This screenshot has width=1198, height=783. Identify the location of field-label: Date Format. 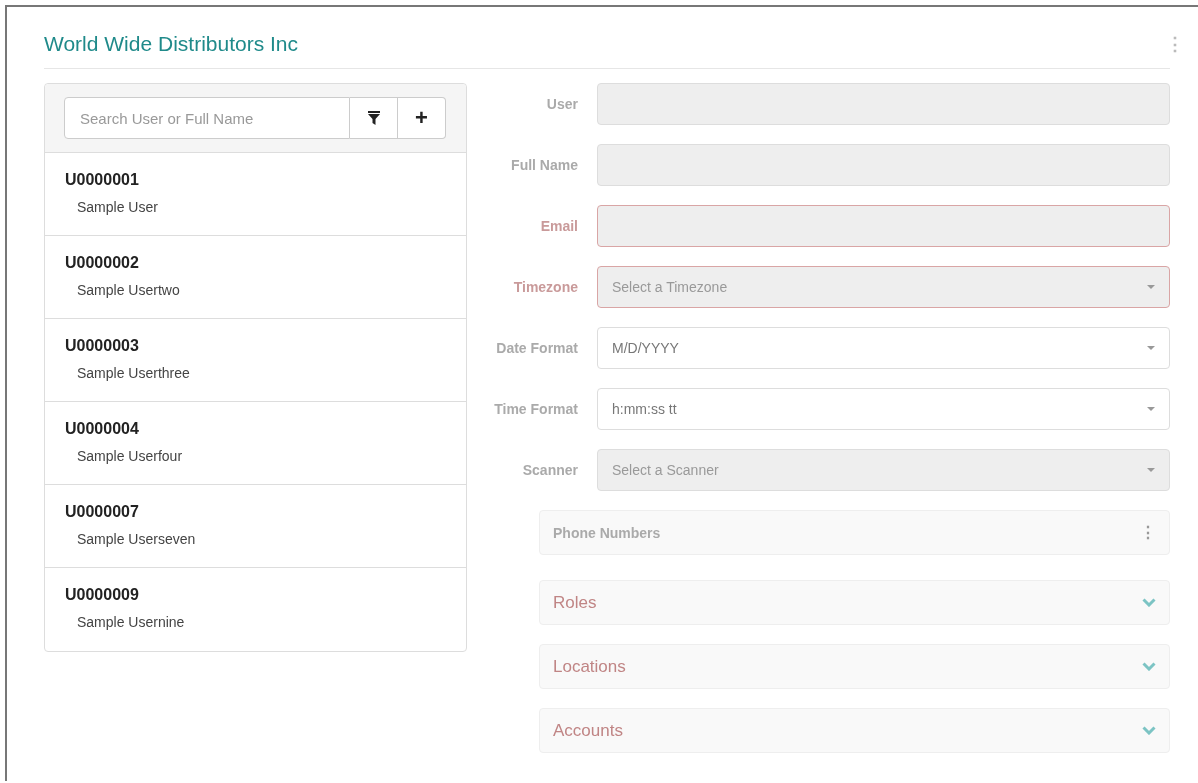
(537, 348).